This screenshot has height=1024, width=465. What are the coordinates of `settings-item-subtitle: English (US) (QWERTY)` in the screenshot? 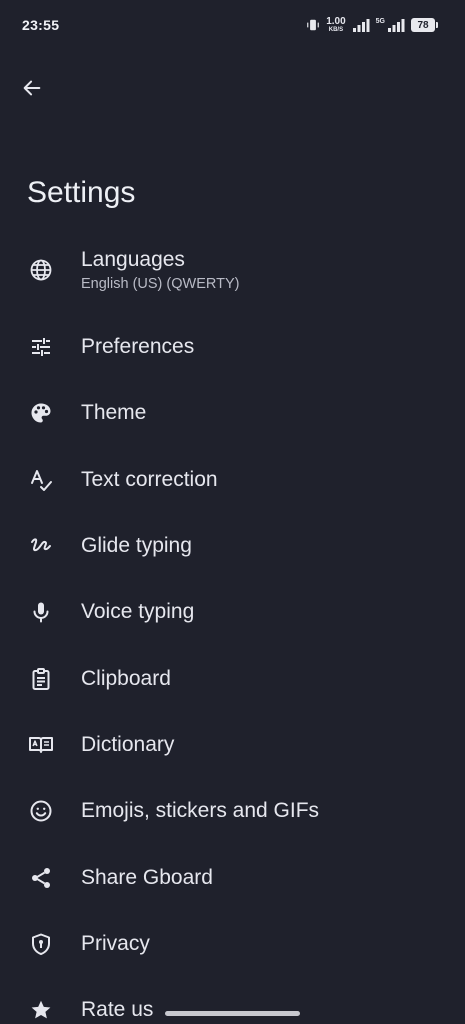 It's located at (160, 284).